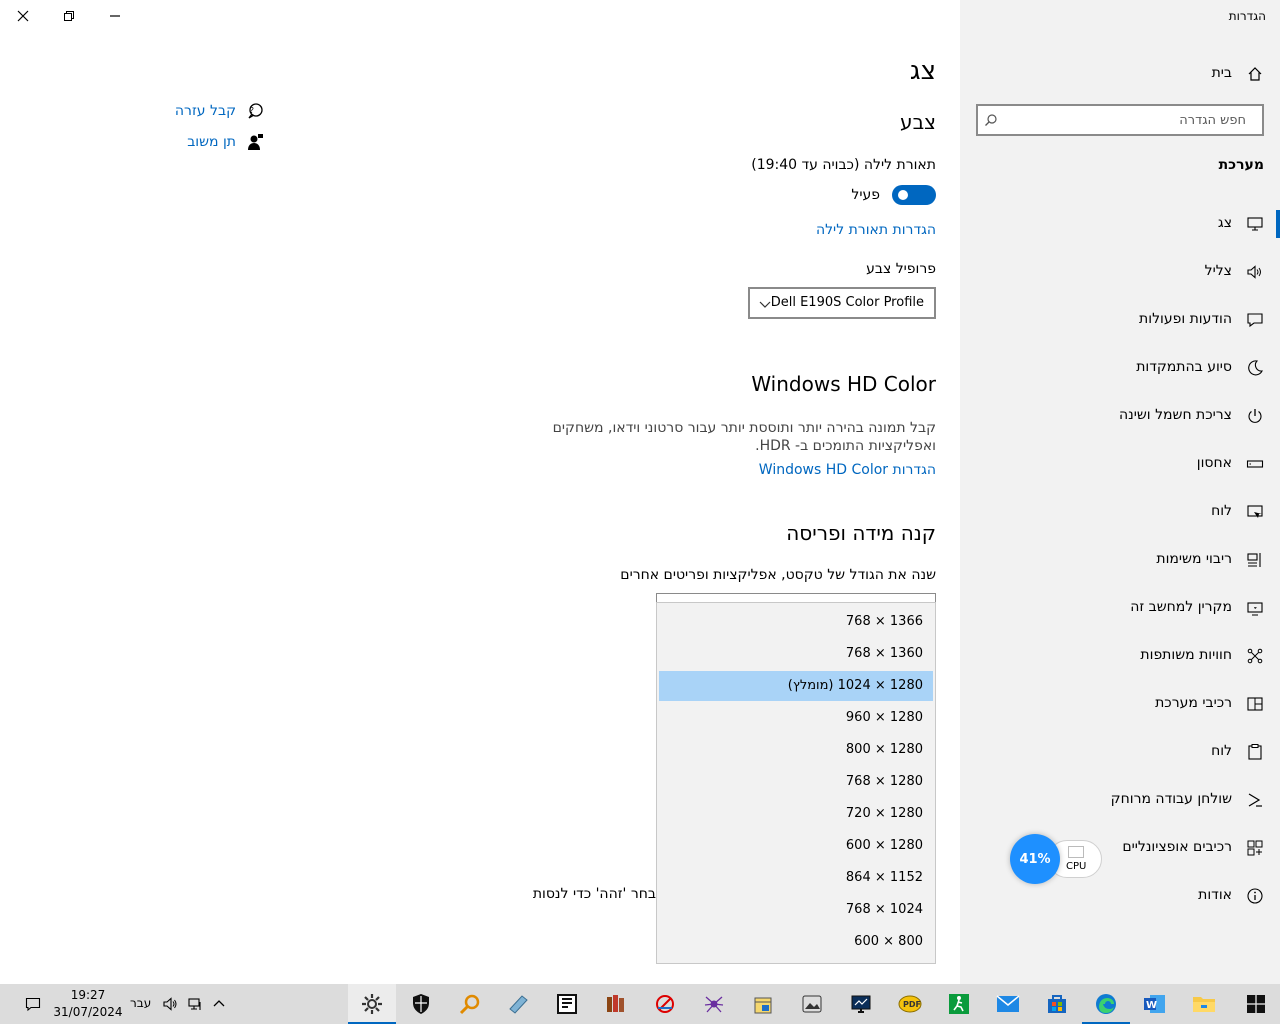 The height and width of the screenshot is (1024, 1280). What do you see at coordinates (1120, 896) in the screenshot?
I see `sidebar-item: אודות` at bounding box center [1120, 896].